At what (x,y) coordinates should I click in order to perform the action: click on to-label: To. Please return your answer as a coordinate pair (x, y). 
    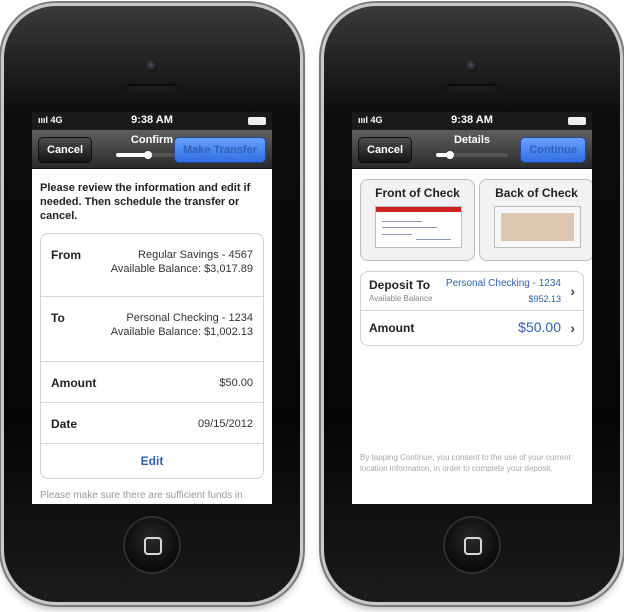
    Looking at the image, I should click on (58, 318).